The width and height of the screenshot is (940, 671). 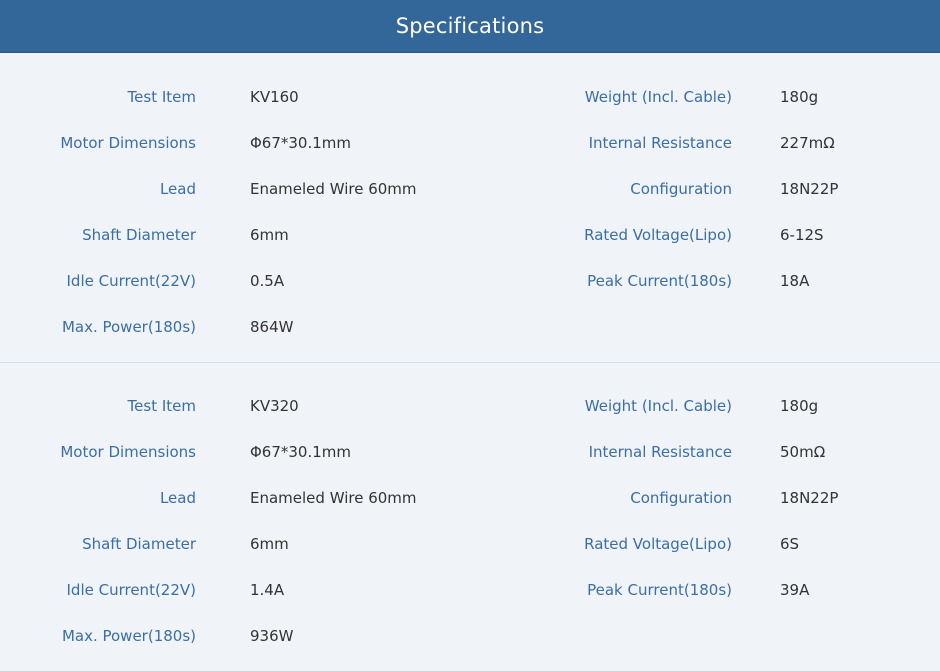 What do you see at coordinates (807, 143) in the screenshot?
I see `spec-value: 227mΩ` at bounding box center [807, 143].